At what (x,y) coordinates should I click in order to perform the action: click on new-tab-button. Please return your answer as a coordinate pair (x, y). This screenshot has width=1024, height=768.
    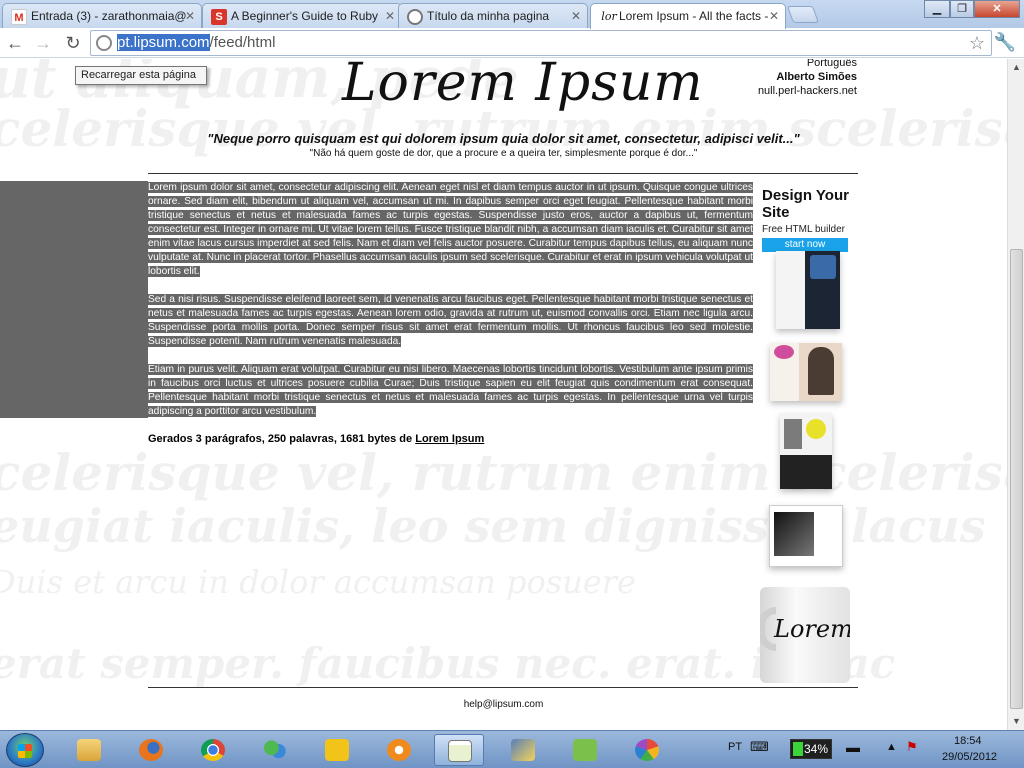
    Looking at the image, I should click on (803, 14).